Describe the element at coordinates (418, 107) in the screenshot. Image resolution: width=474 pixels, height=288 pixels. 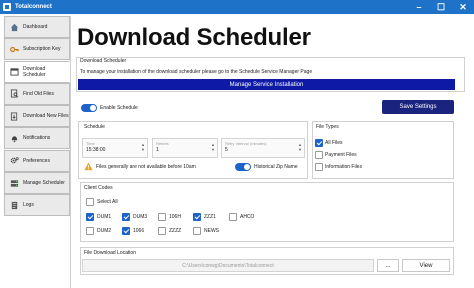
I see `save-settings-button: Save Settings` at that location.